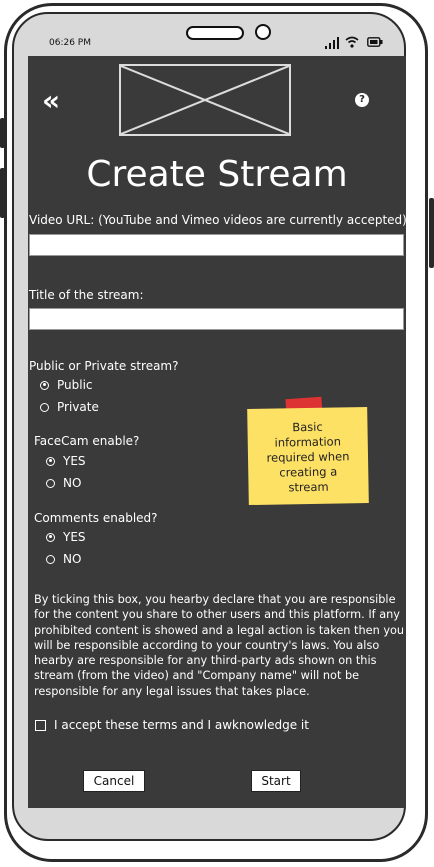 This screenshot has height=867, width=434. I want to click on cancel-button: Cancel, so click(114, 781).